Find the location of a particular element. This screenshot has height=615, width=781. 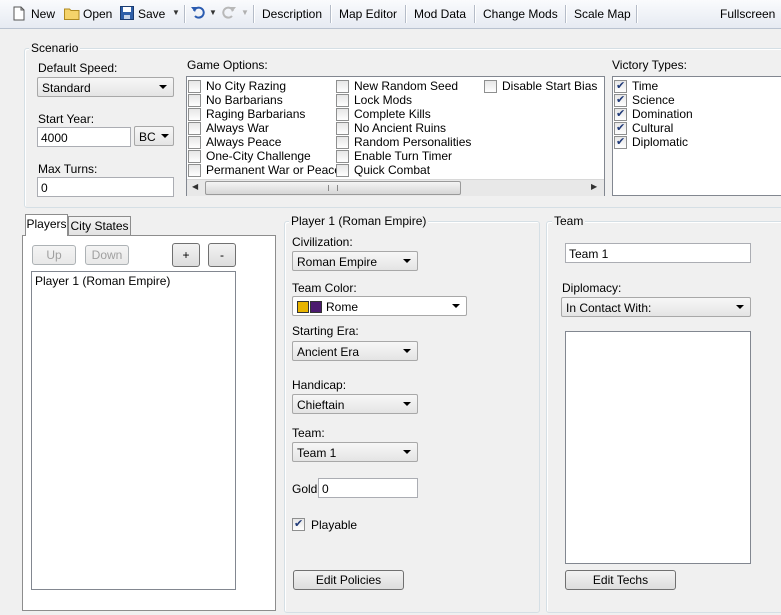

max-turns-value: 0 is located at coordinates (44, 188).